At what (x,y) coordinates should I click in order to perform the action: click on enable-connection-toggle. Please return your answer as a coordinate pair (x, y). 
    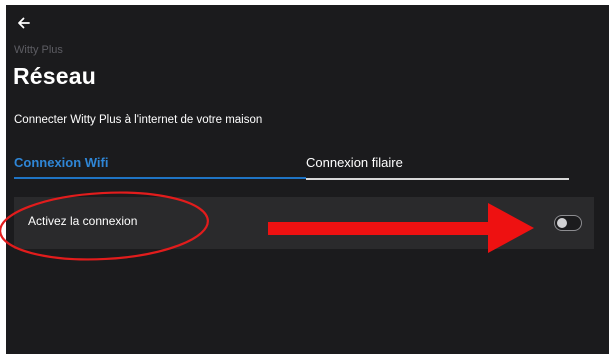
    Looking at the image, I should click on (568, 223).